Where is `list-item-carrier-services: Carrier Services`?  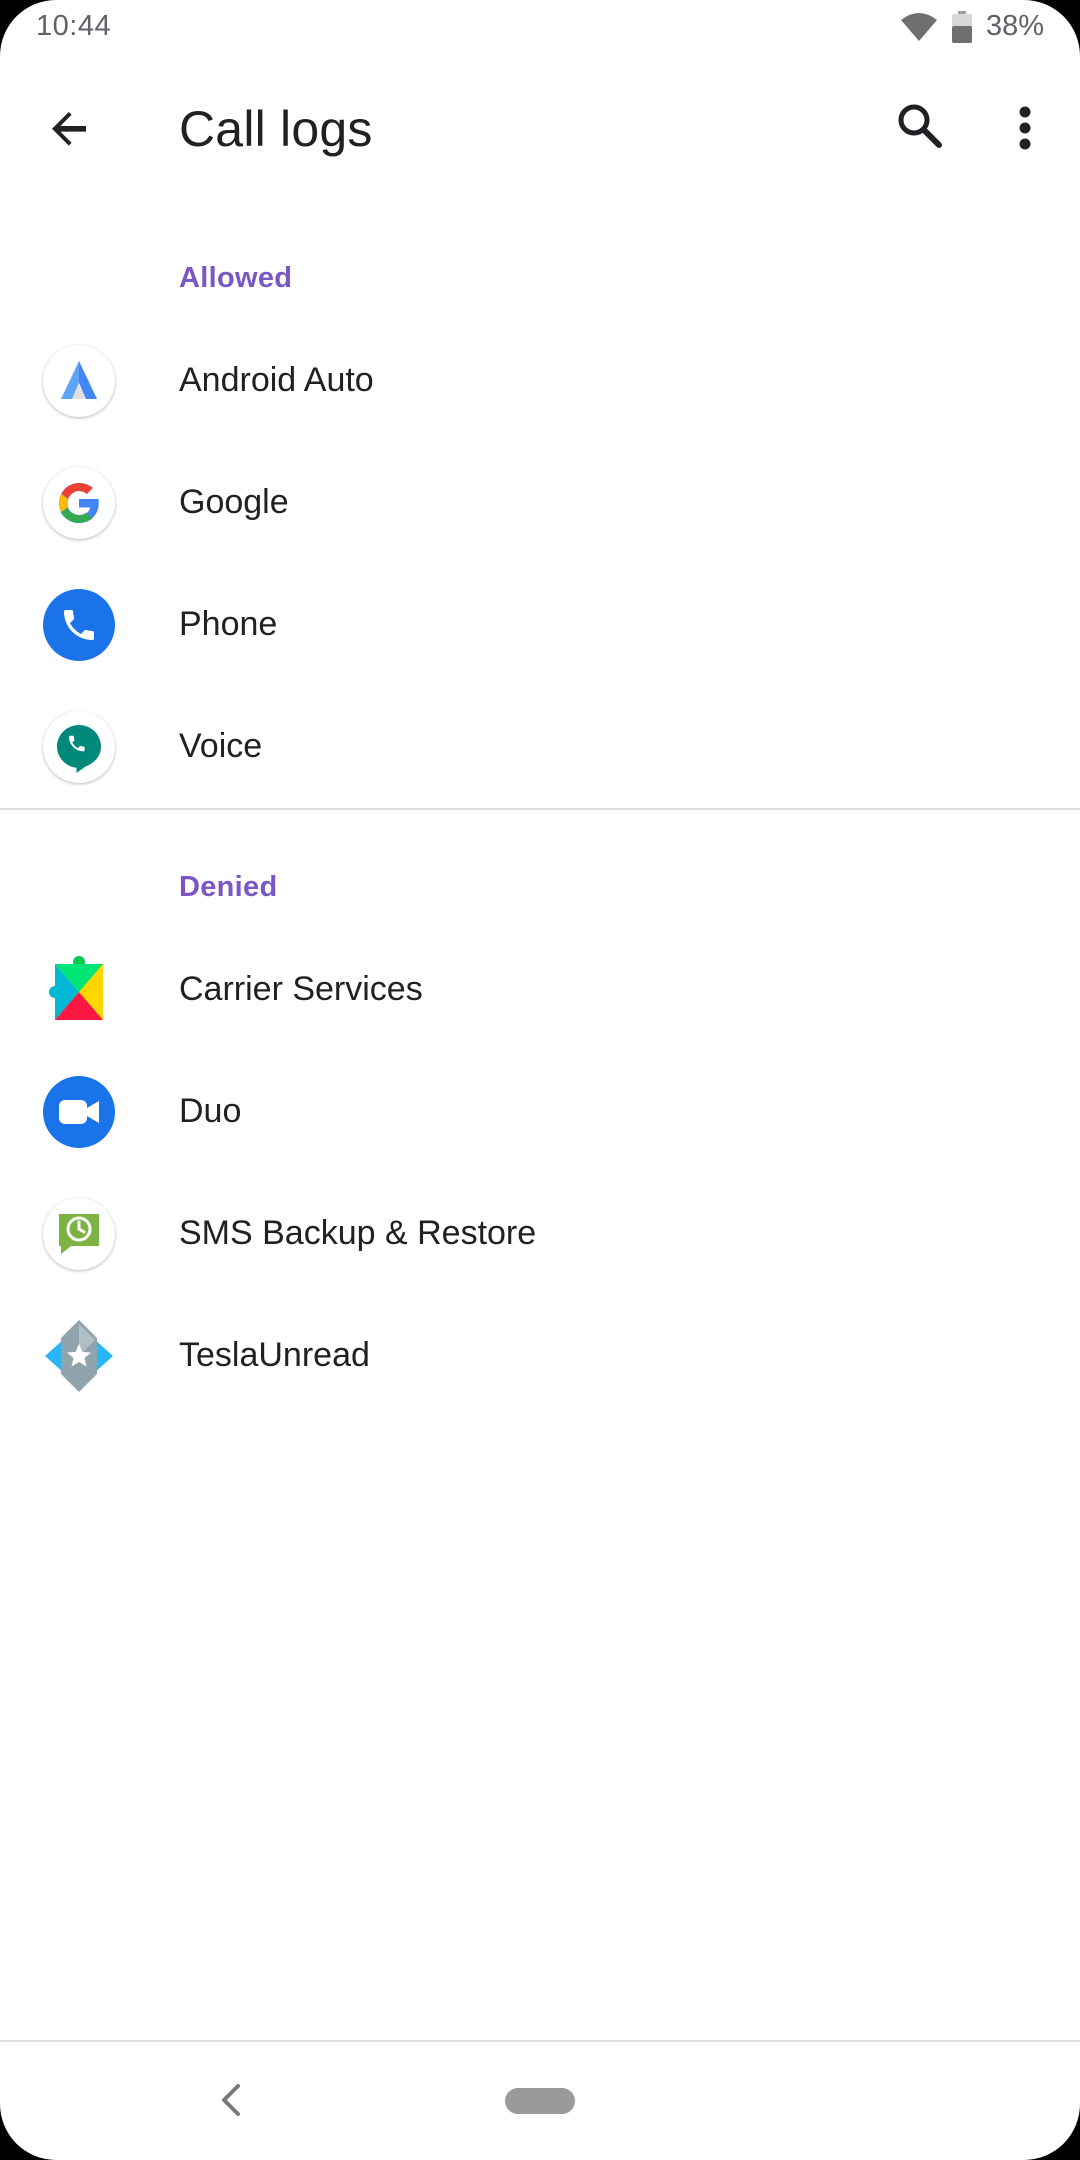
list-item-carrier-services: Carrier Services is located at coordinates (540, 990).